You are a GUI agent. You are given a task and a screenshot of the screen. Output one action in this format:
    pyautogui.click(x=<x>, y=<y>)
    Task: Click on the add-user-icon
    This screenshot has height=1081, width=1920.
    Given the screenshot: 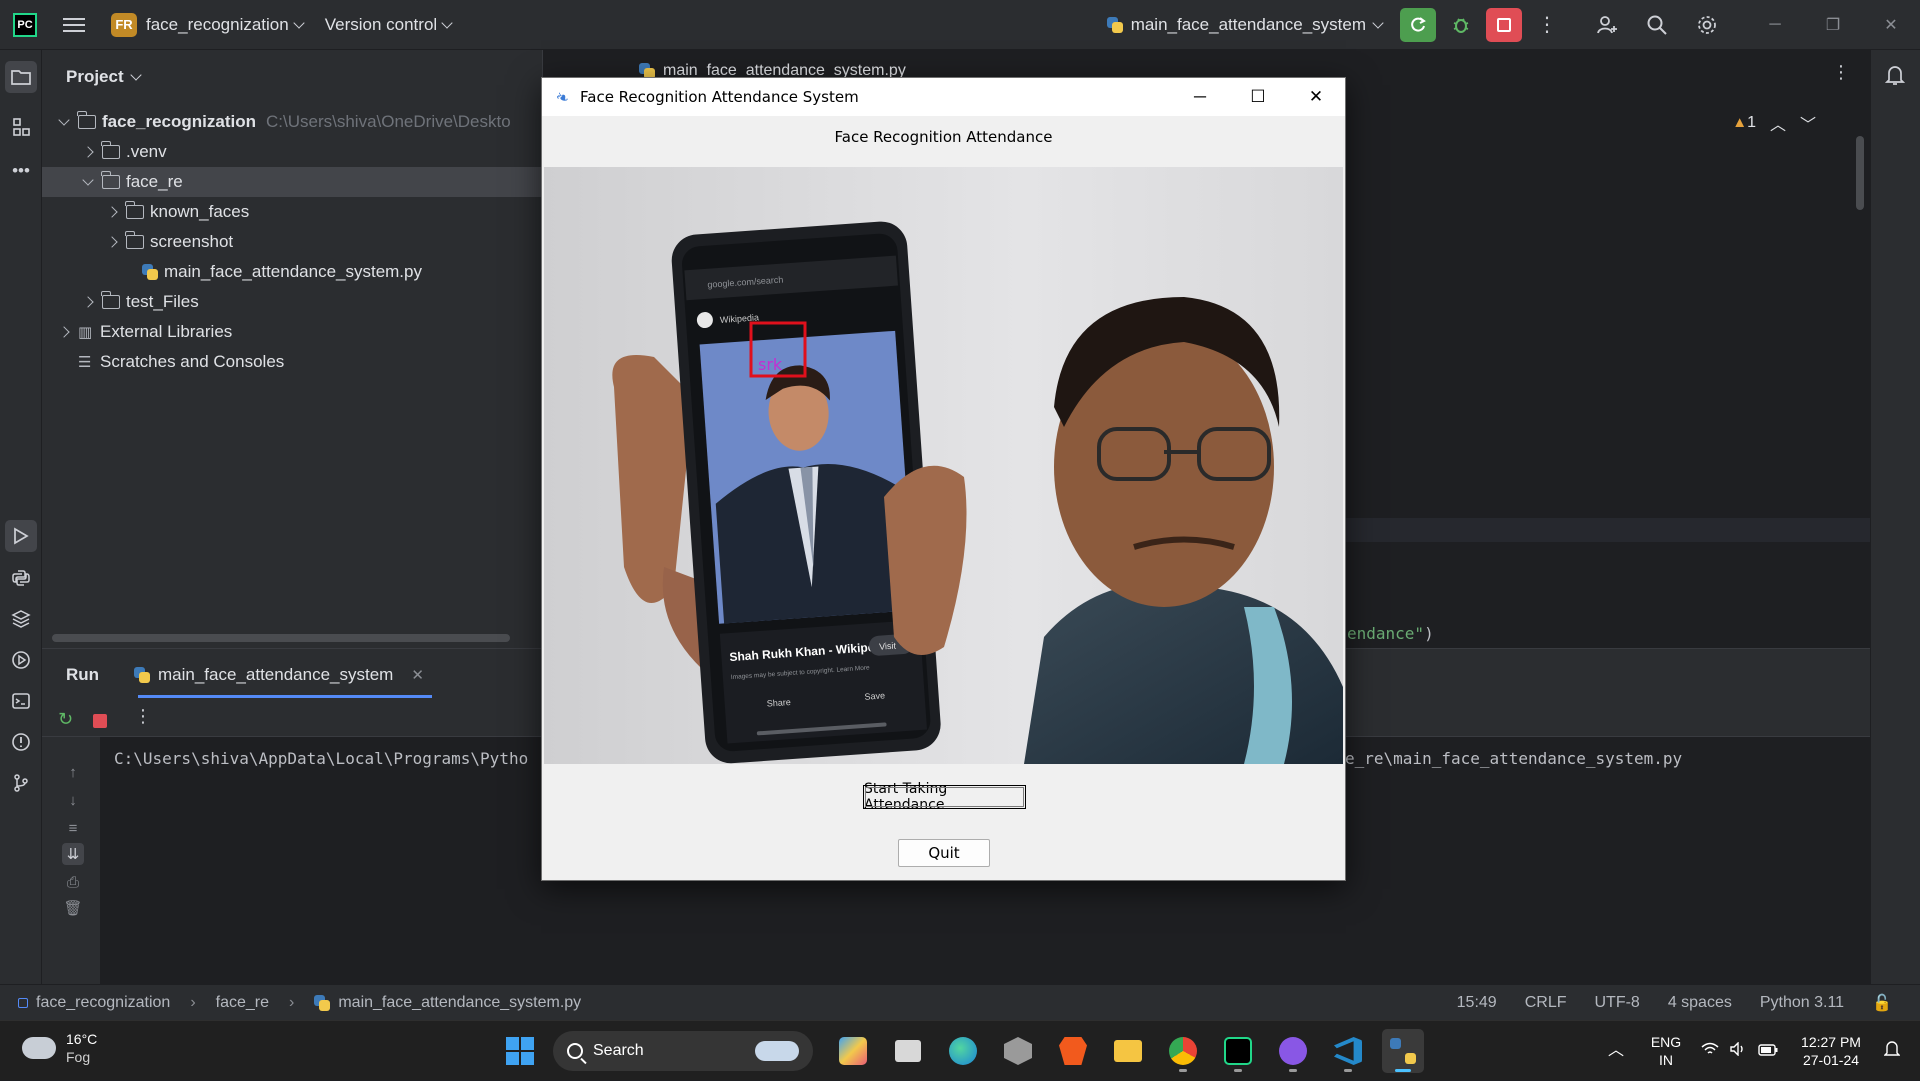 What is the action you would take?
    pyautogui.click(x=1607, y=25)
    